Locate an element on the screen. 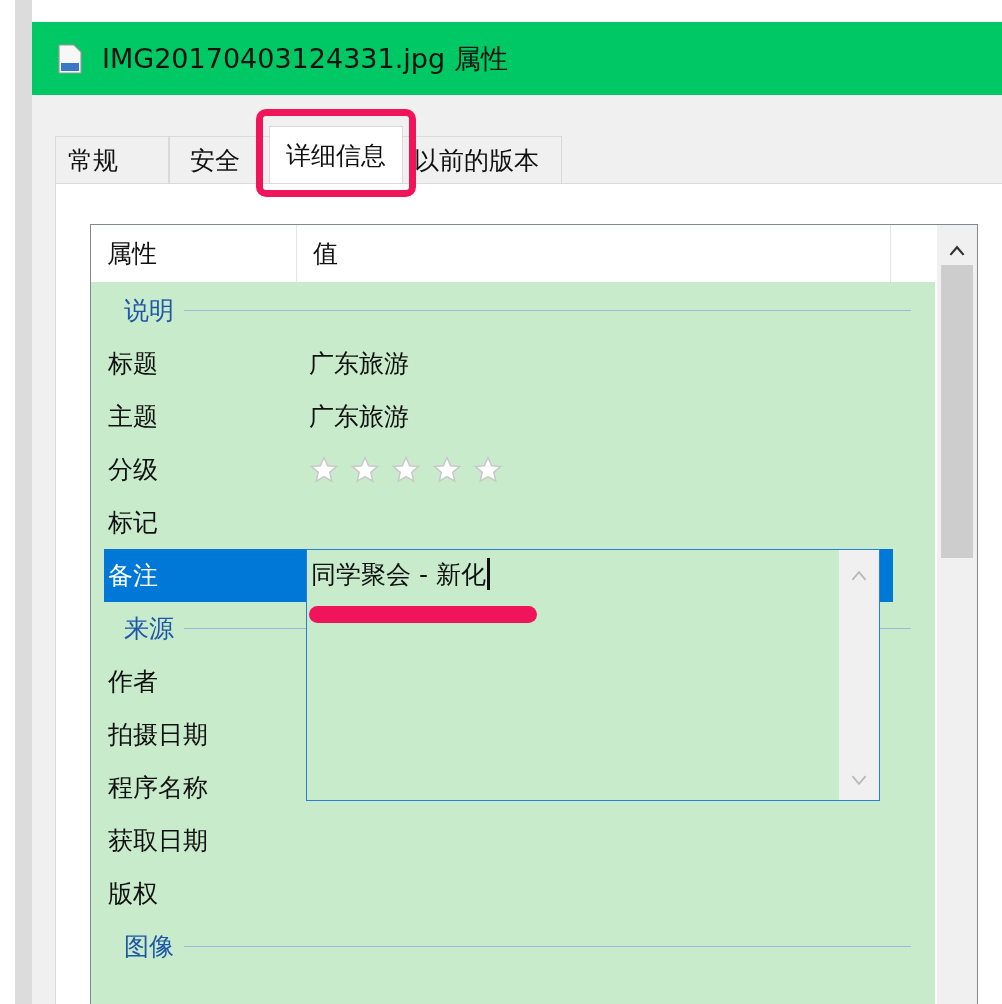  property-name: 主题 is located at coordinates (208, 416).